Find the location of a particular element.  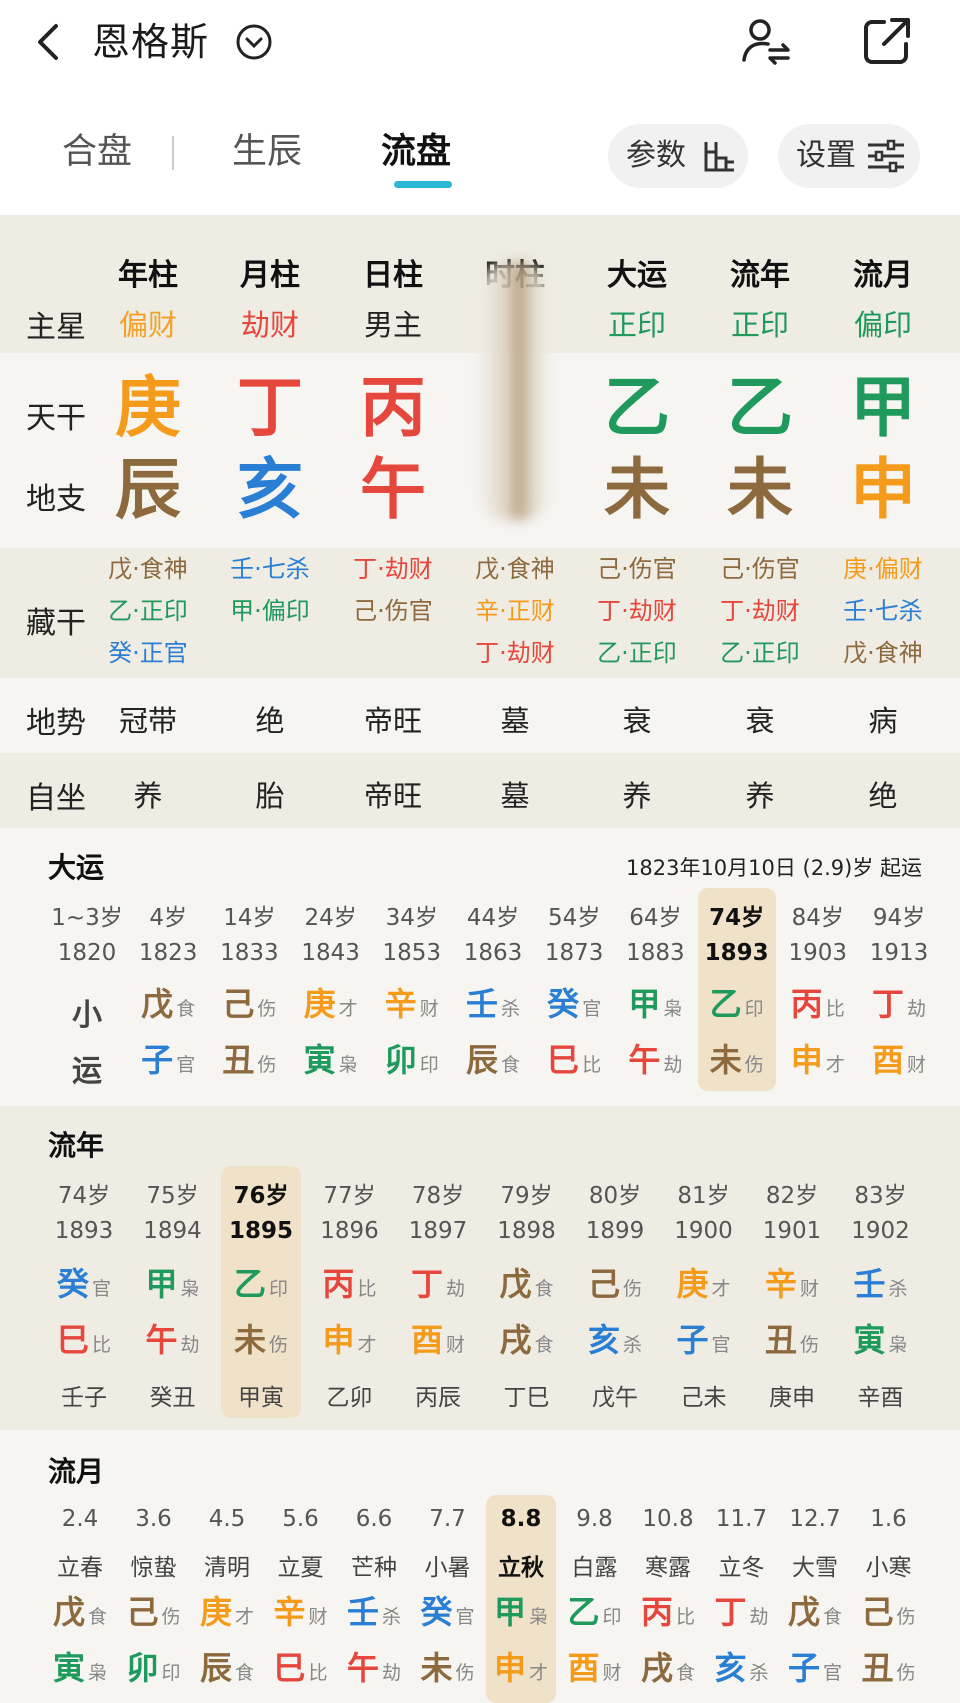

liunian-age: 83岁 is located at coordinates (881, 1193).